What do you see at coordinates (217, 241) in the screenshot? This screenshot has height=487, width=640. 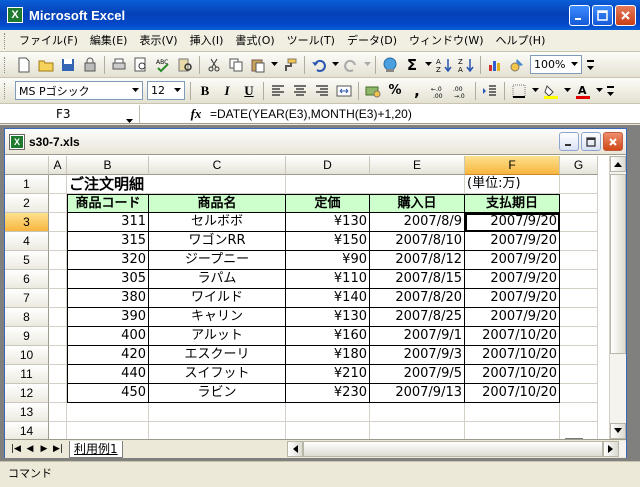 I see `data-cell: ワゴンRR` at bounding box center [217, 241].